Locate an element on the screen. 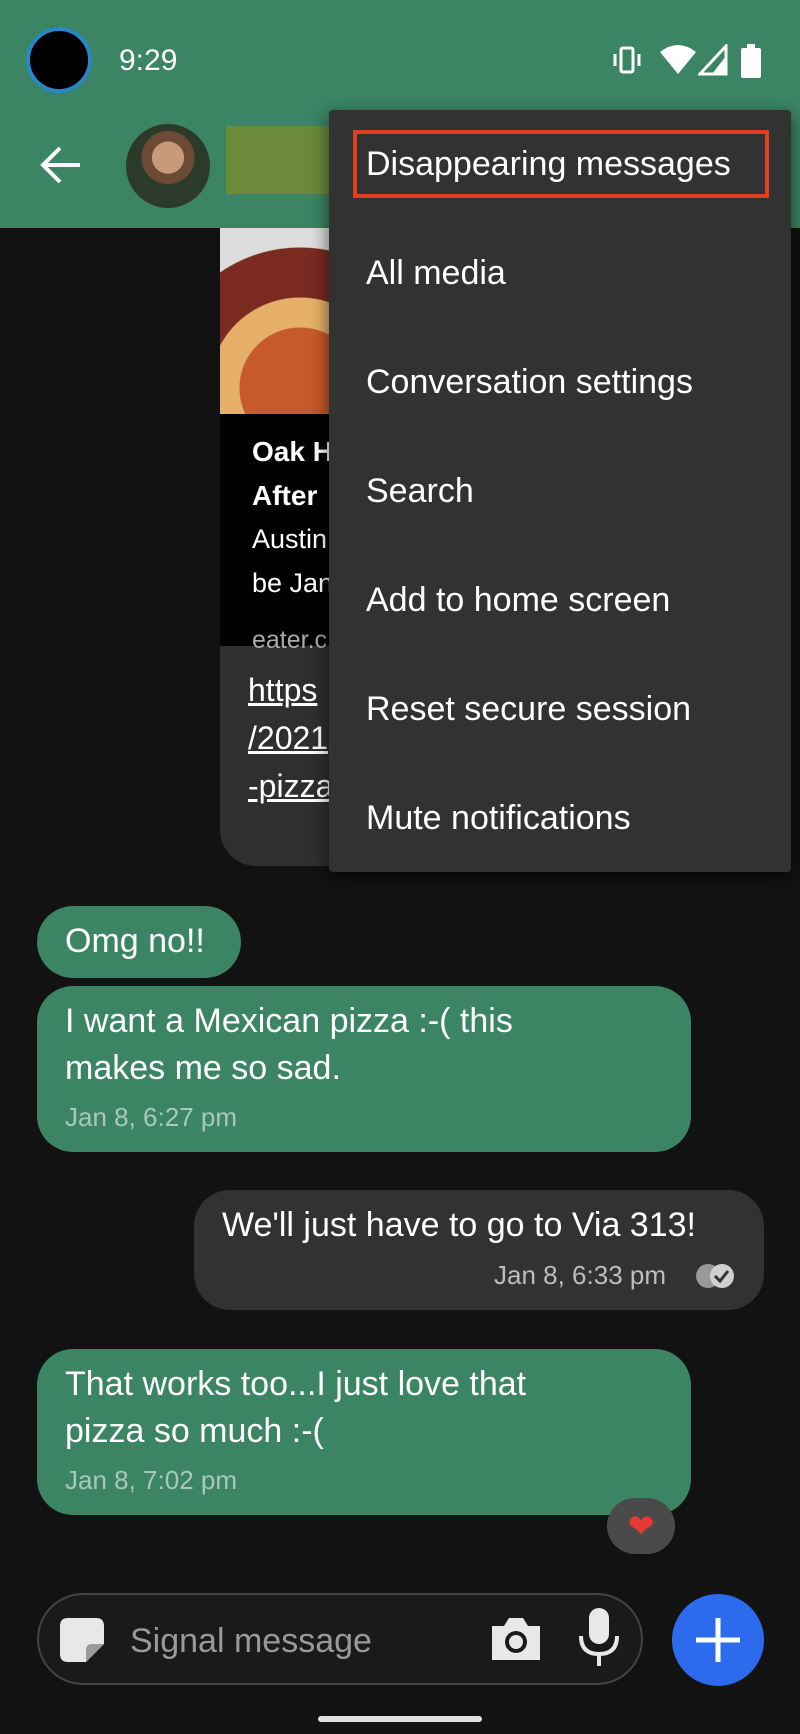  message-text-line2: pizza so much :-( is located at coordinates (194, 1431).